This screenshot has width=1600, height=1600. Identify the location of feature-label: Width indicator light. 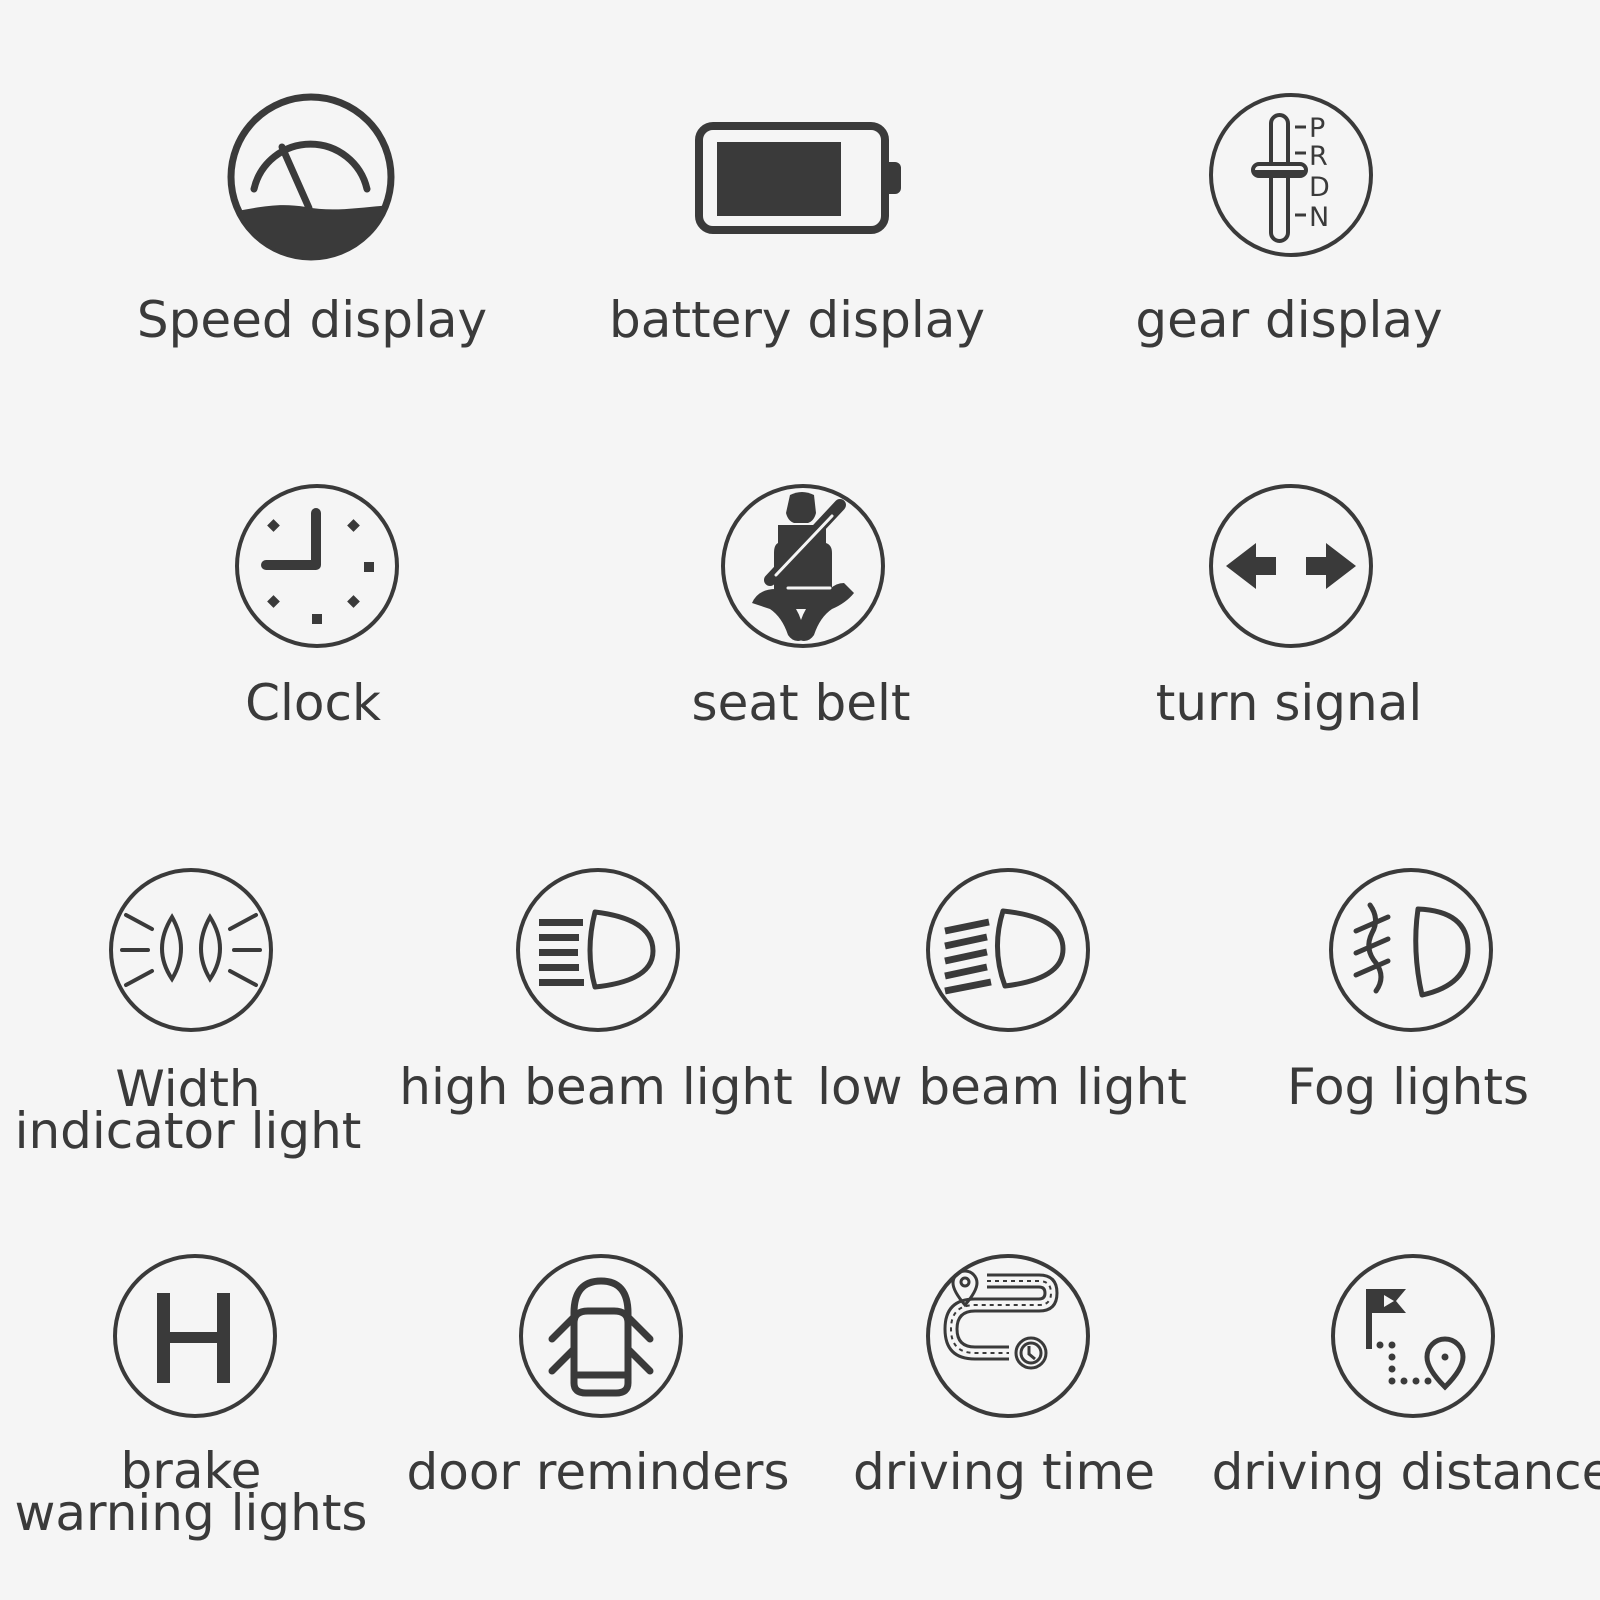
(188, 1110).